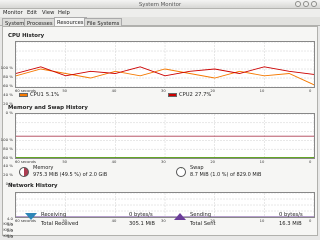  Describe the element at coordinates (33, 186) in the screenshot. I see `network-history-title: Network History` at that location.